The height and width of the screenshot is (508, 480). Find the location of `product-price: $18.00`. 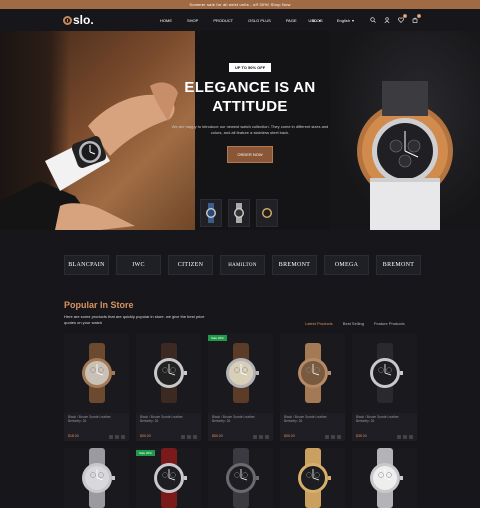

product-price: $18.00 is located at coordinates (73, 436).